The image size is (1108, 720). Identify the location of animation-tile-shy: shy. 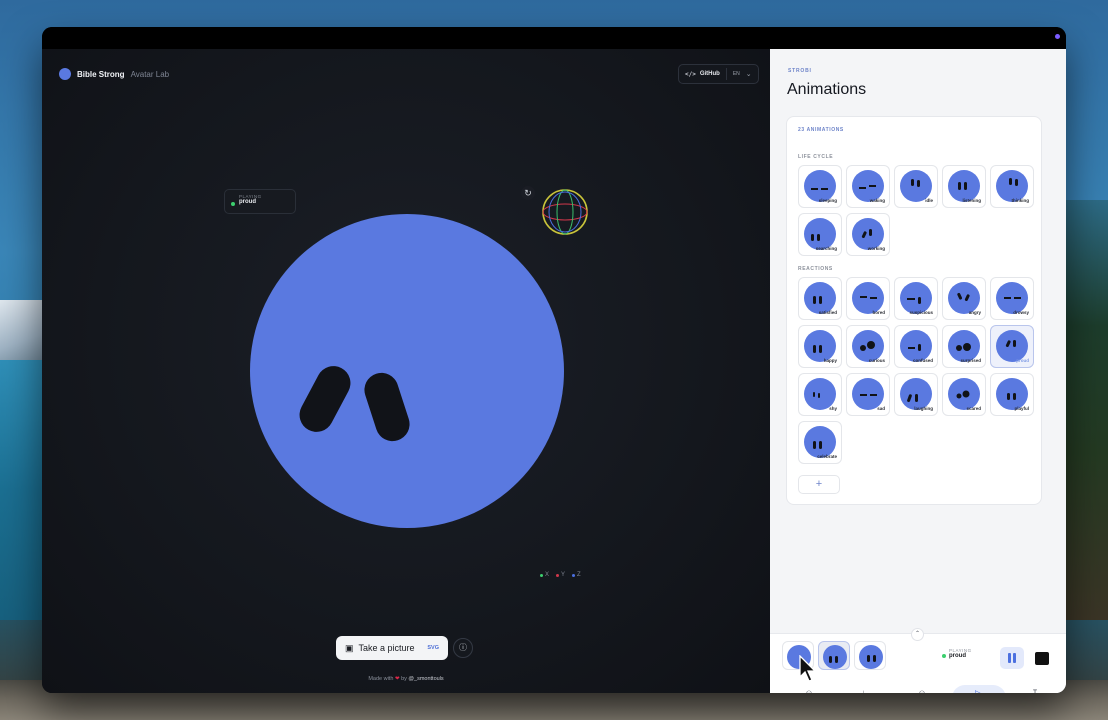
(820, 394).